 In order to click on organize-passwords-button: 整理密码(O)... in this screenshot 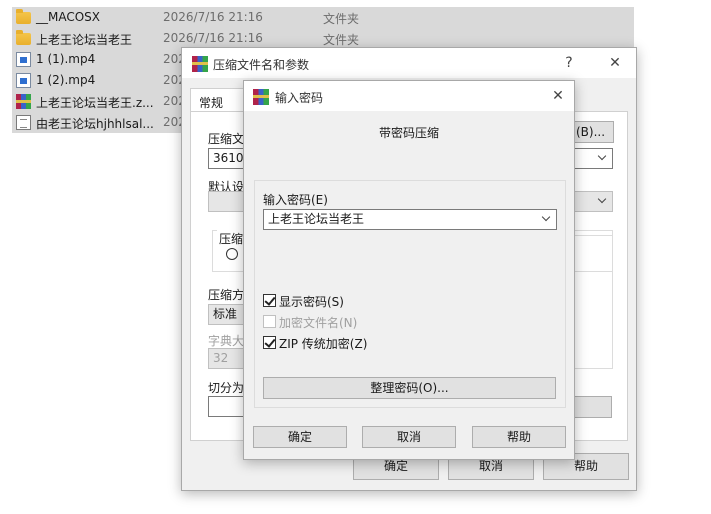, I will do `click(409, 388)`.